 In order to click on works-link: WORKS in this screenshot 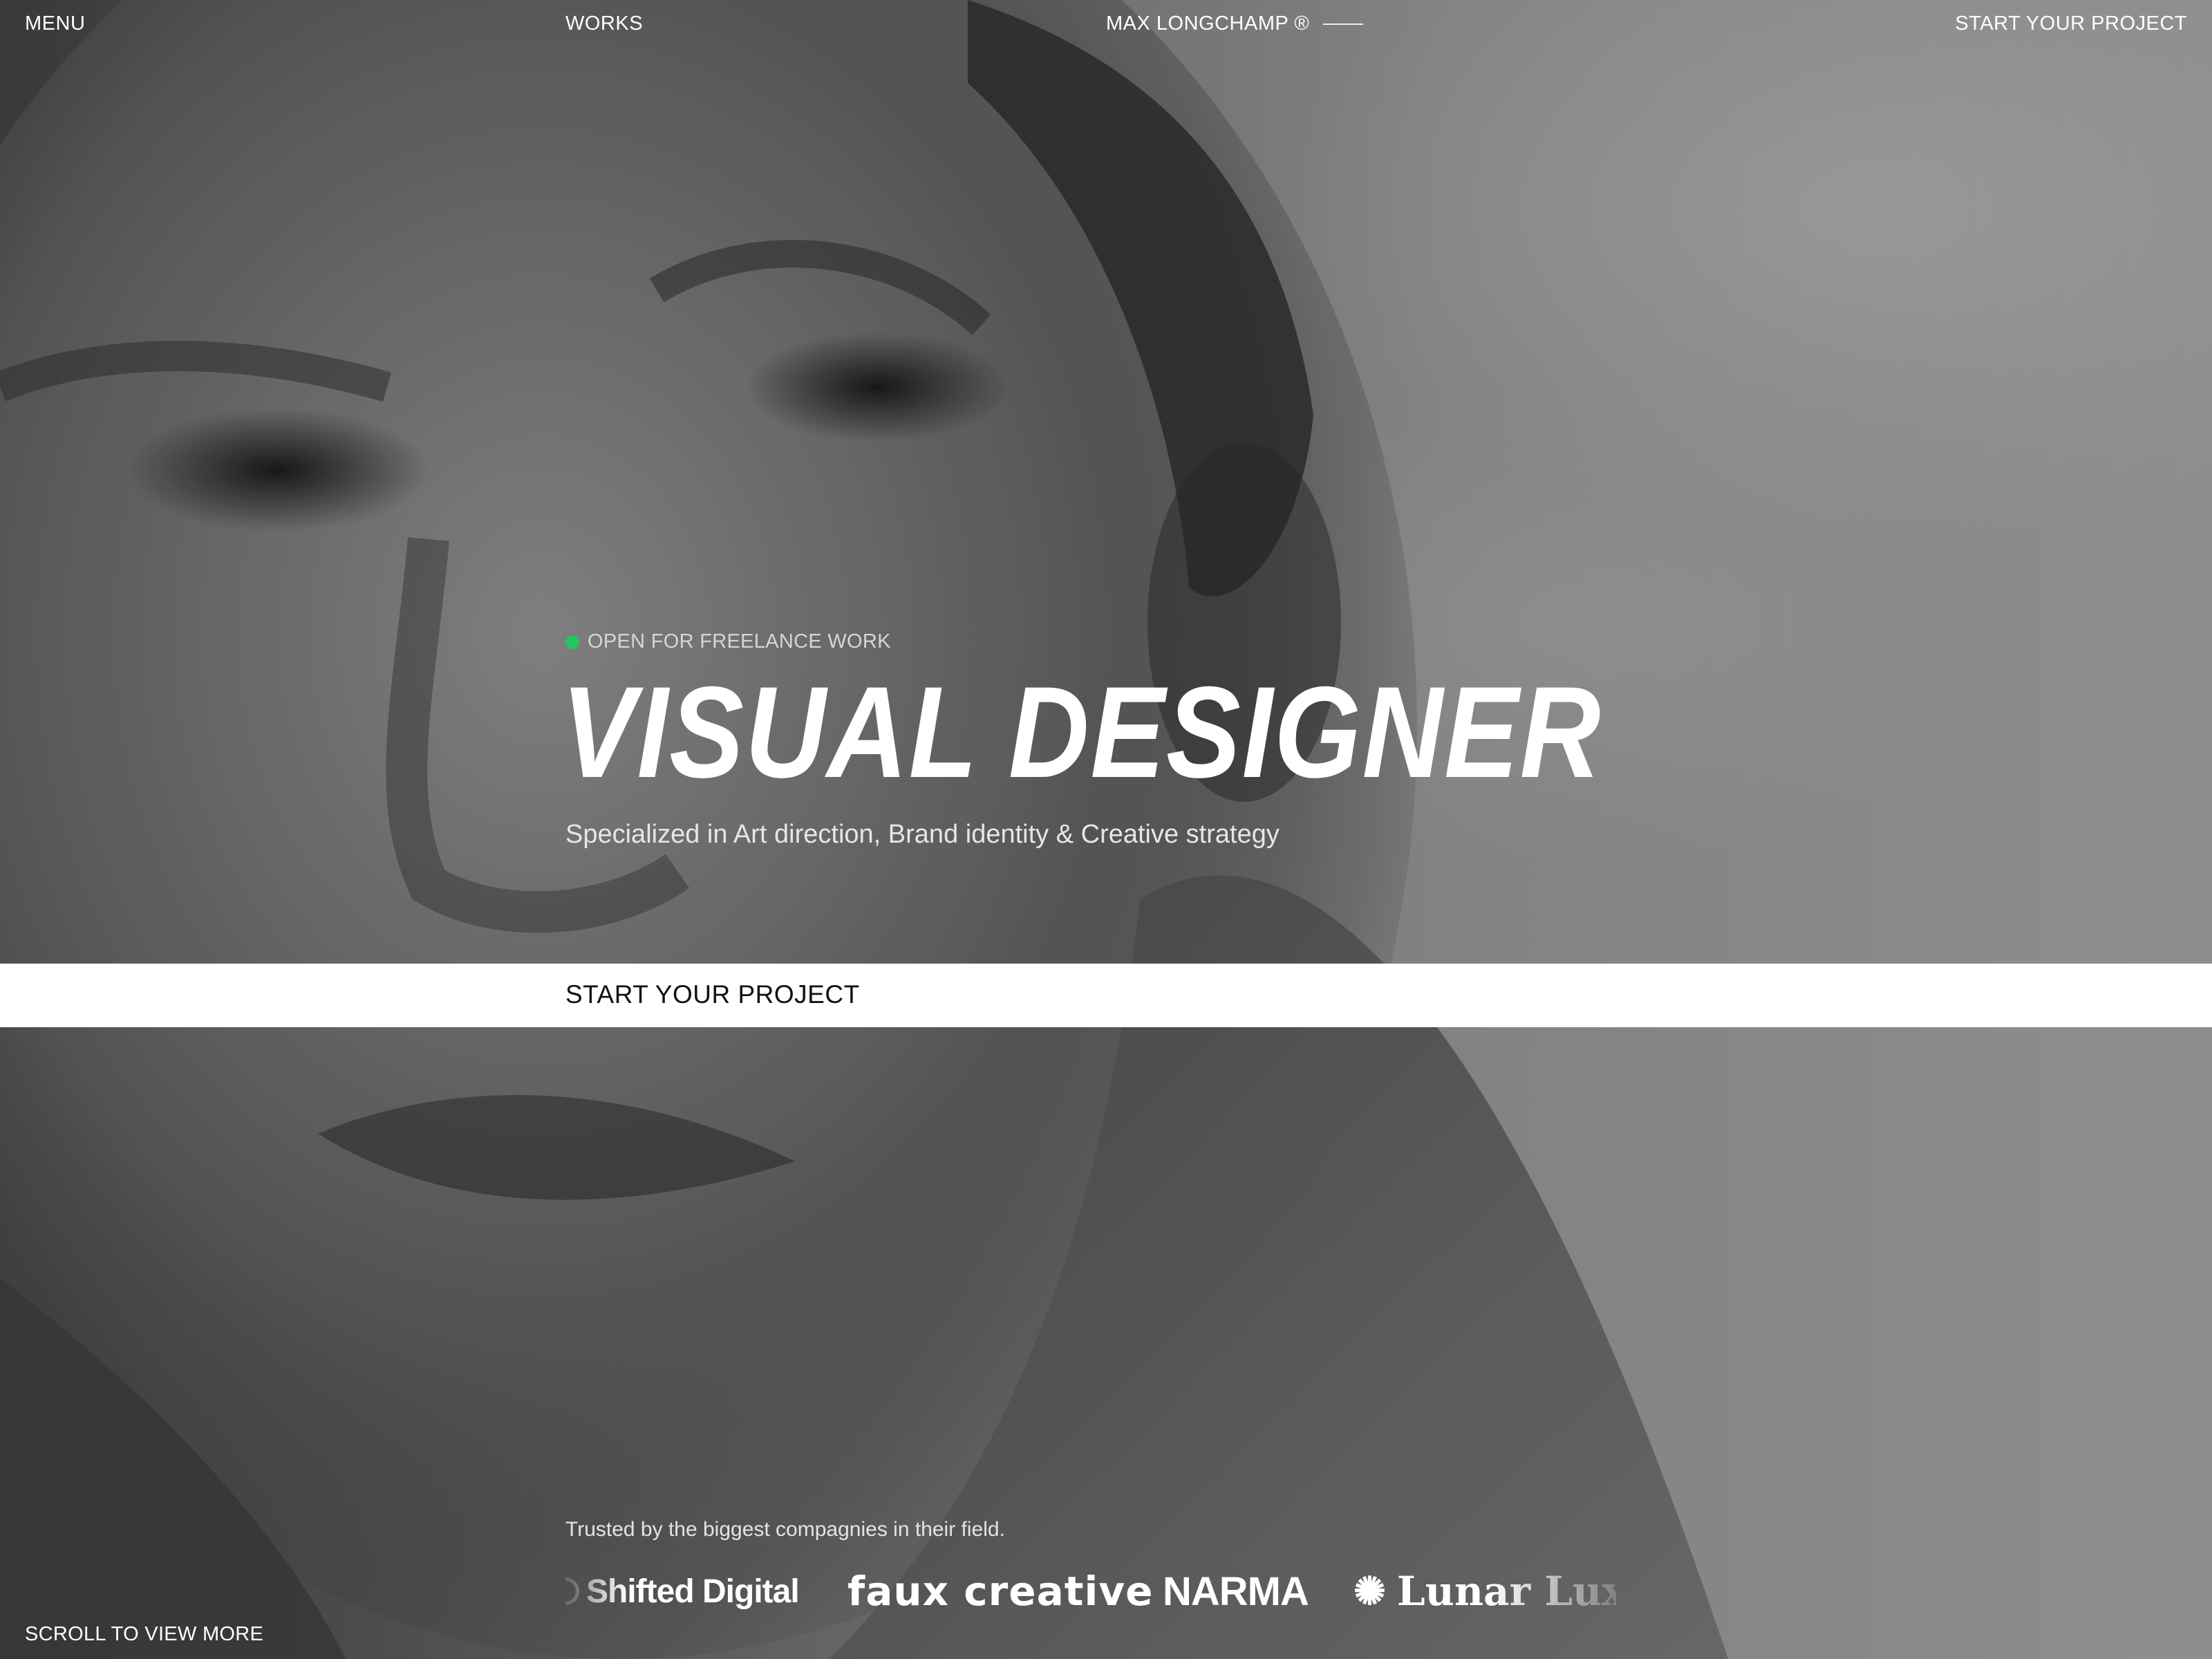, I will do `click(604, 23)`.